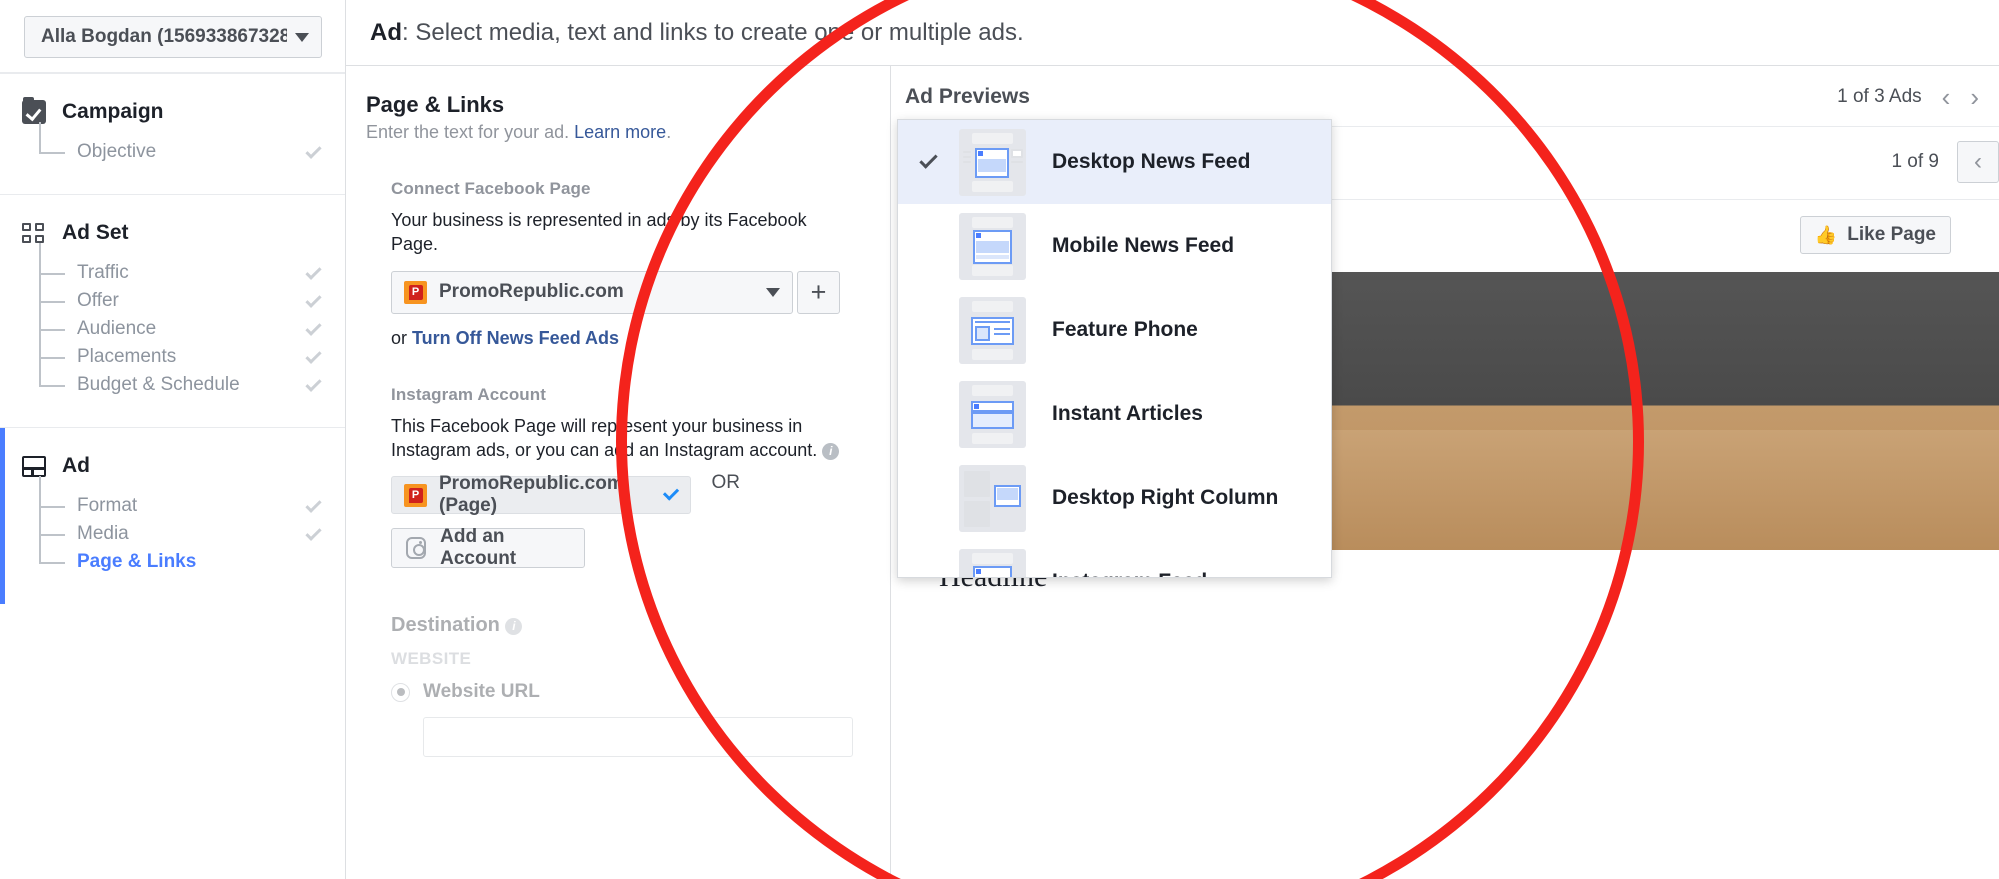 The height and width of the screenshot is (879, 1999). I want to click on facebook-page-select: P PromoRepublic.com, so click(592, 292).